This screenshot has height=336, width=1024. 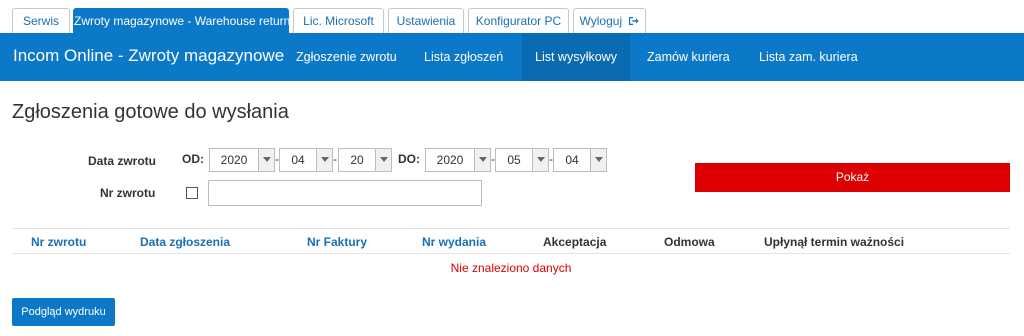 I want to click on select-value: 20, so click(x=357, y=160).